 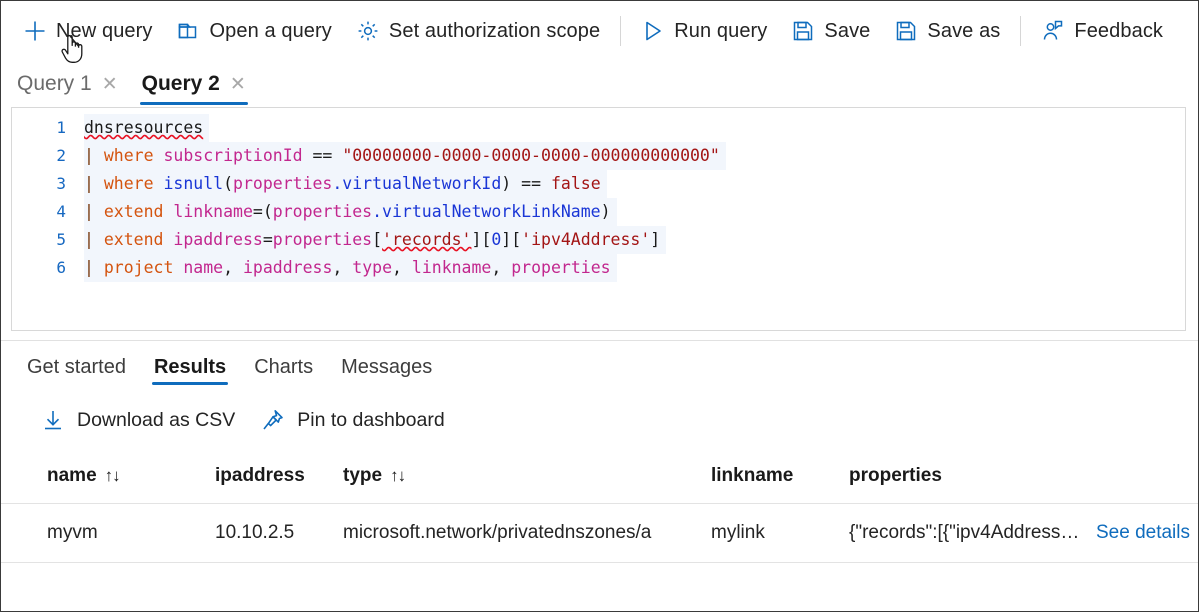 What do you see at coordinates (368, 31) in the screenshot?
I see `gear-icon` at bounding box center [368, 31].